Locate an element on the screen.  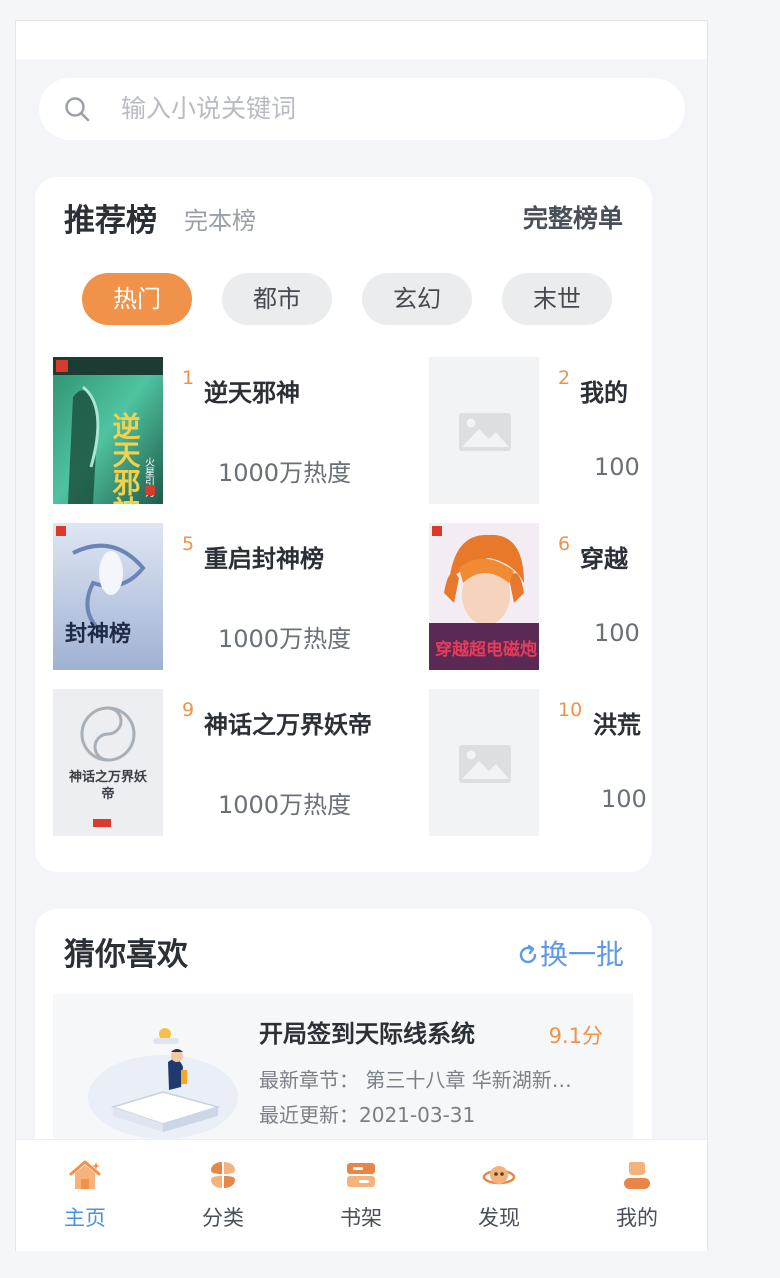
book-title: 神话之万界妖帝 is located at coordinates (288, 725).